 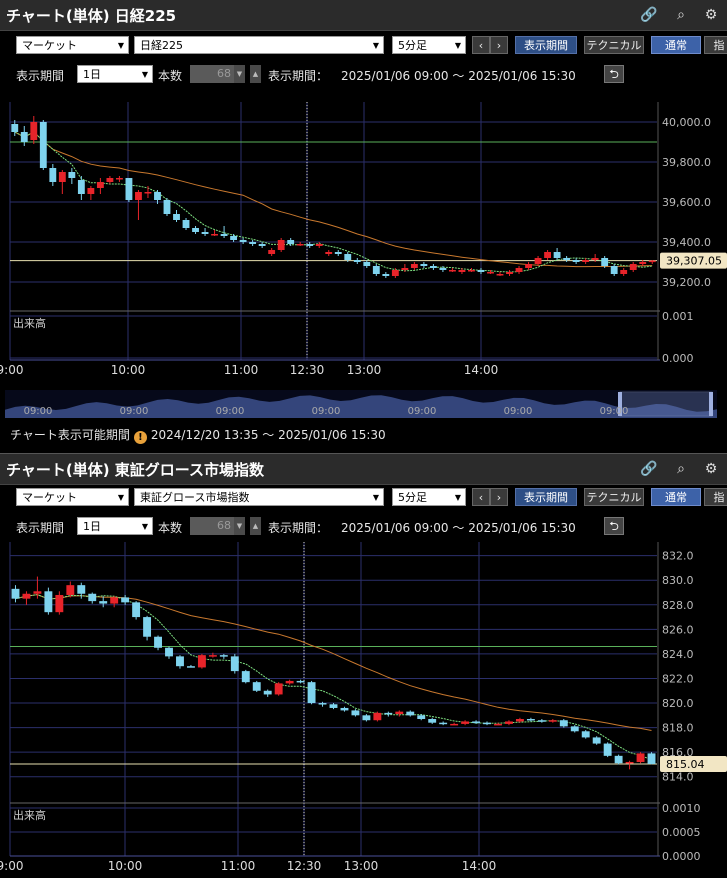 I want to click on warning-icon: !, so click(x=140, y=437).